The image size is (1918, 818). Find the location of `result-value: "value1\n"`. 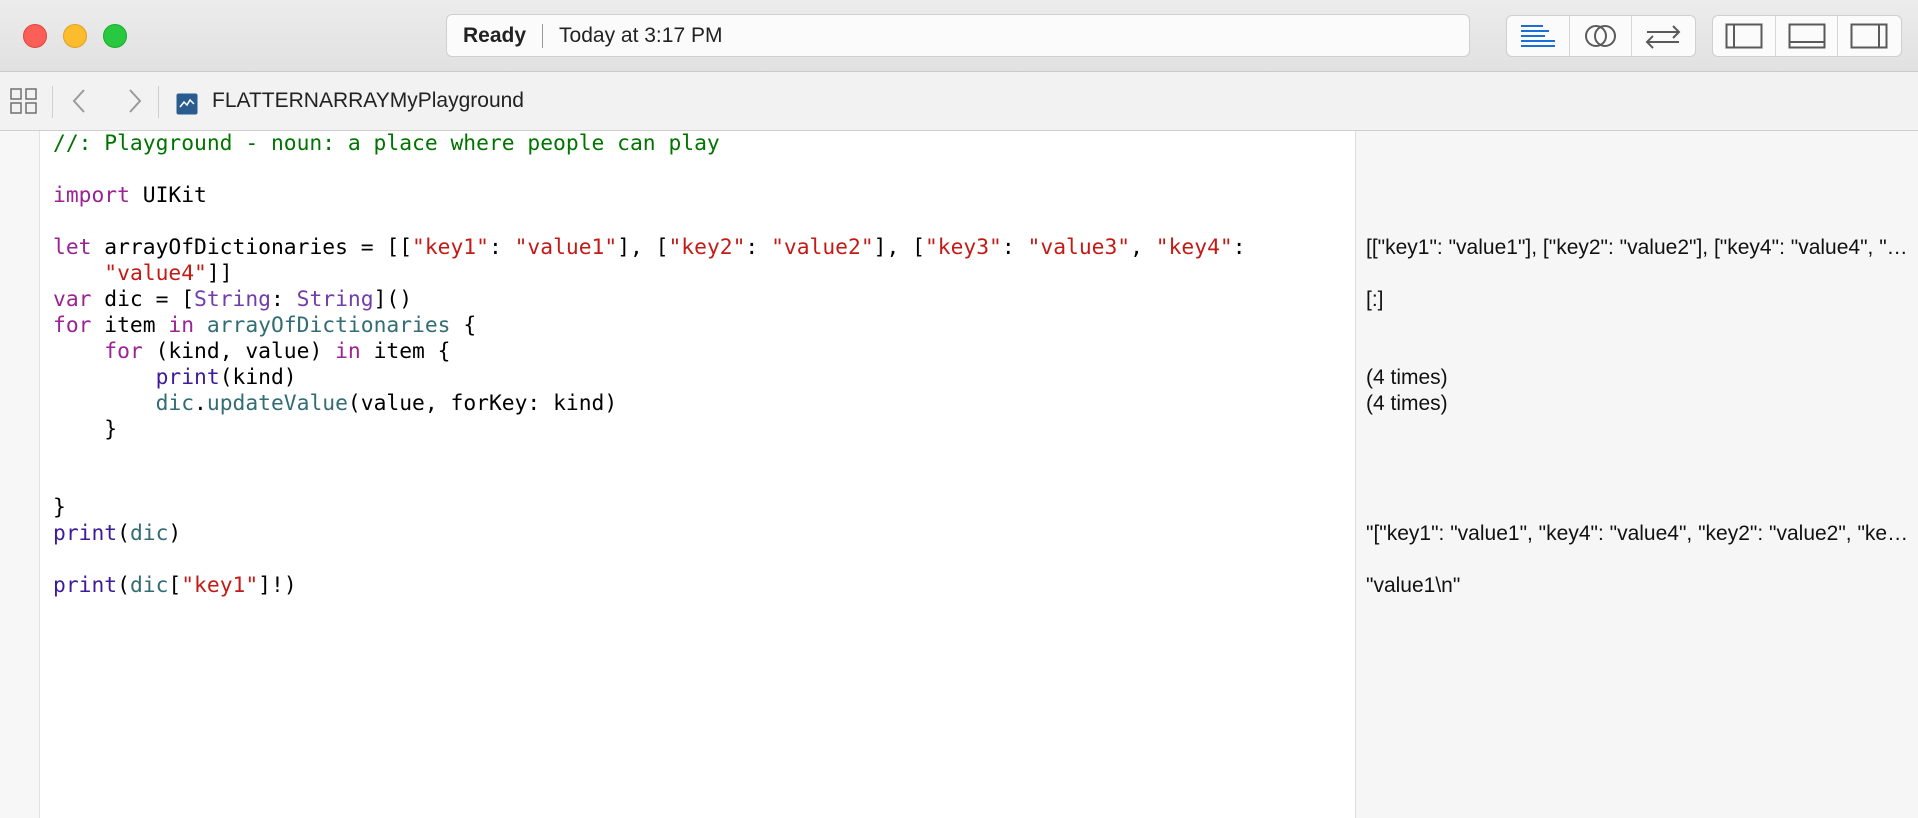

result-value: "value1\n" is located at coordinates (1641, 586).